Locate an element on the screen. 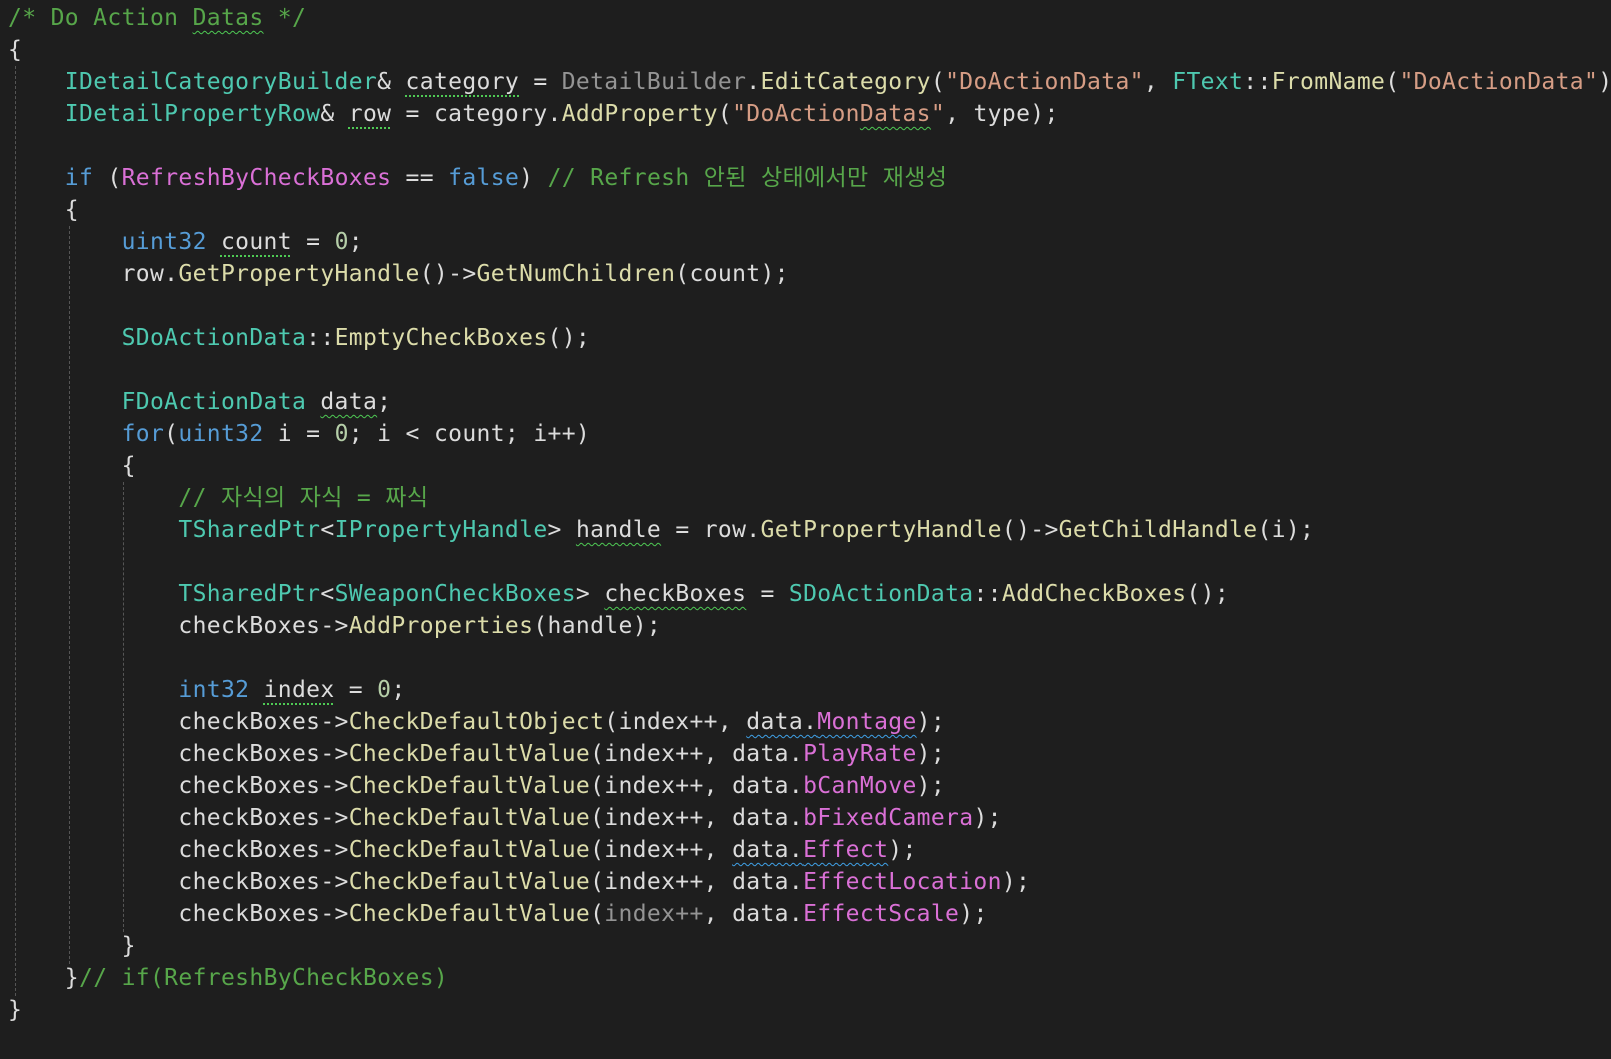 The width and height of the screenshot is (1611, 1059). code-line: FDoActionData data; is located at coordinates (199, 402).